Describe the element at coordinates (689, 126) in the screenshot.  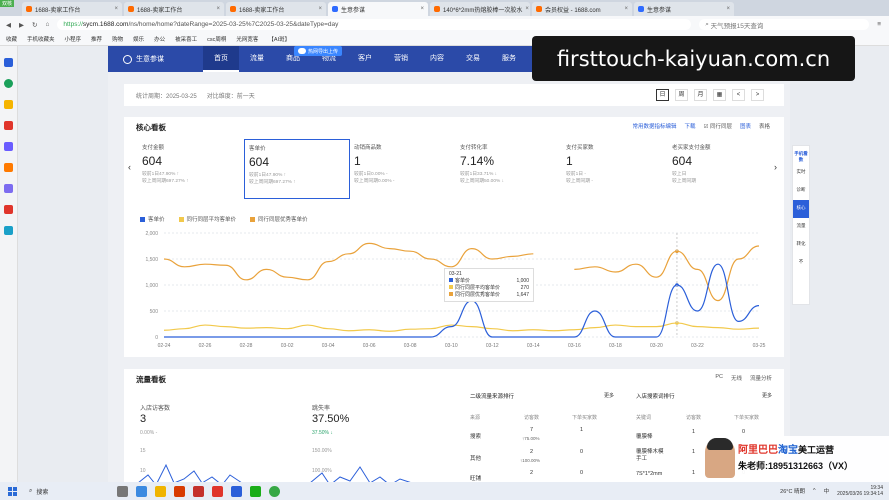
I see `download-link: 下载` at that location.